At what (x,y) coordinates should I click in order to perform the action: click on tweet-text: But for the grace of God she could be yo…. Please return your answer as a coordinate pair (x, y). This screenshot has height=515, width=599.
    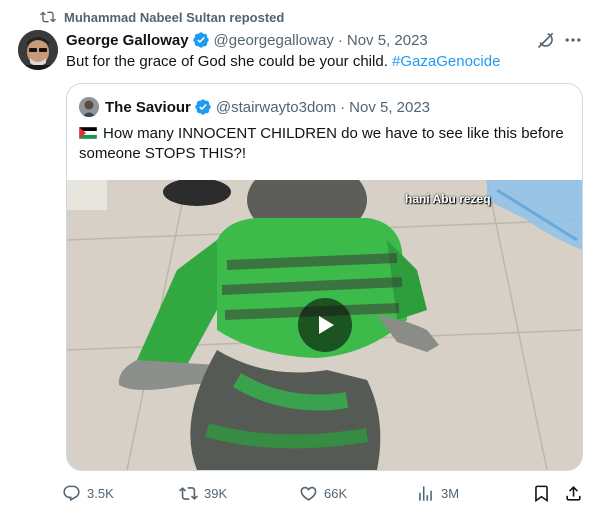
    Looking at the image, I should click on (283, 62).